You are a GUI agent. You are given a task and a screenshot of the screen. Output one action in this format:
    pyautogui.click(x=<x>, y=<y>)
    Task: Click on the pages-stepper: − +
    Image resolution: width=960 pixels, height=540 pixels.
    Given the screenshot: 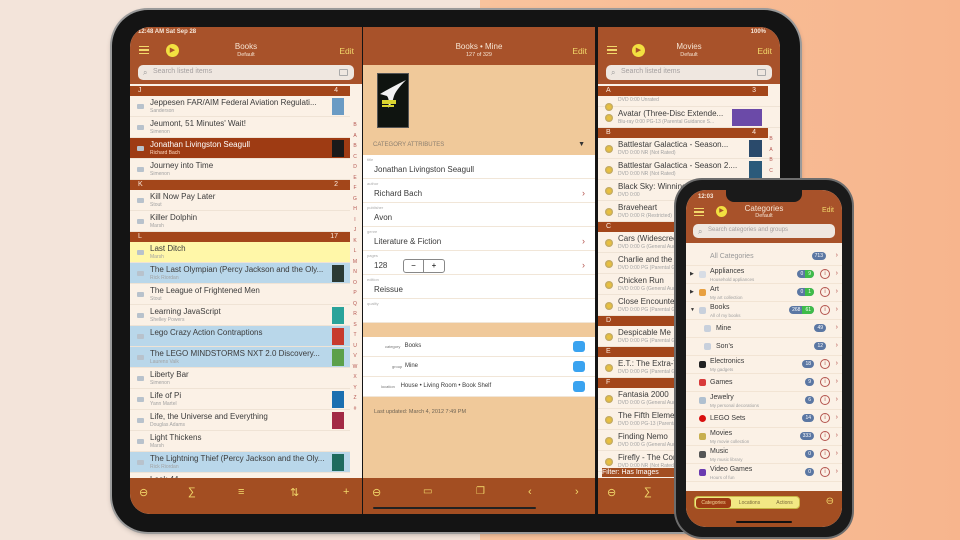 What is the action you would take?
    pyautogui.click(x=424, y=266)
    